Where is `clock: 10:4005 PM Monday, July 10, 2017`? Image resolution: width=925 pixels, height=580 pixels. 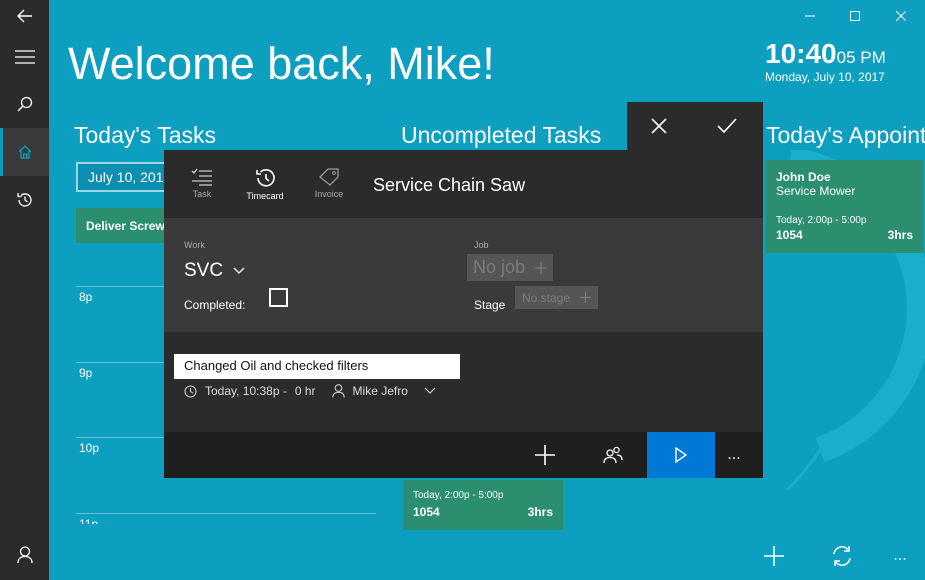
clock: 10:4005 PM Monday, July 10, 2017 is located at coordinates (825, 61).